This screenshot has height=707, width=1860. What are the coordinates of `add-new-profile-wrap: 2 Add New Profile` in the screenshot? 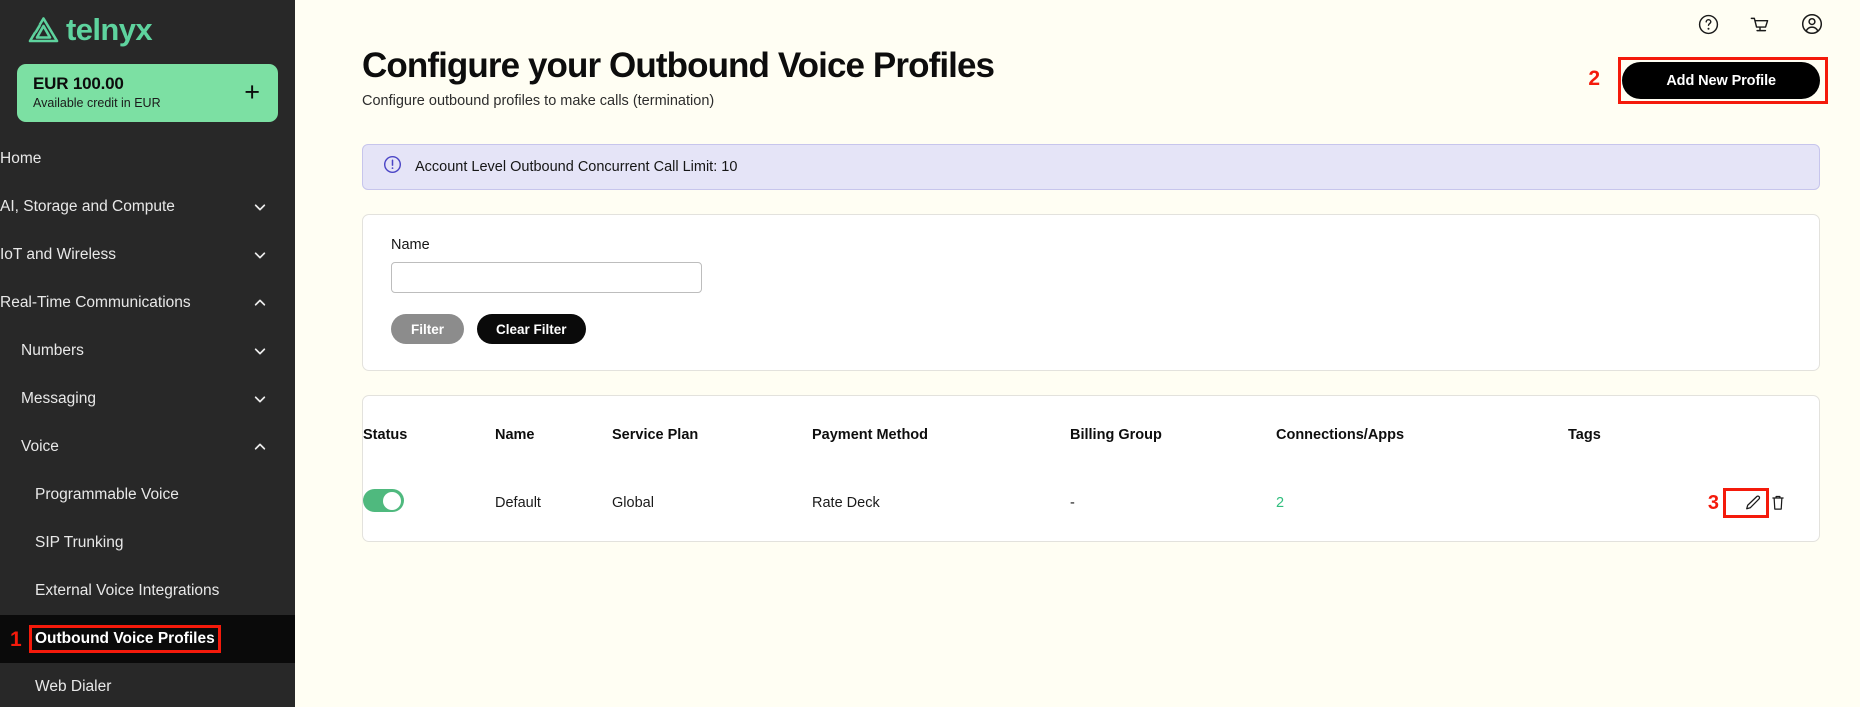 It's located at (1708, 80).